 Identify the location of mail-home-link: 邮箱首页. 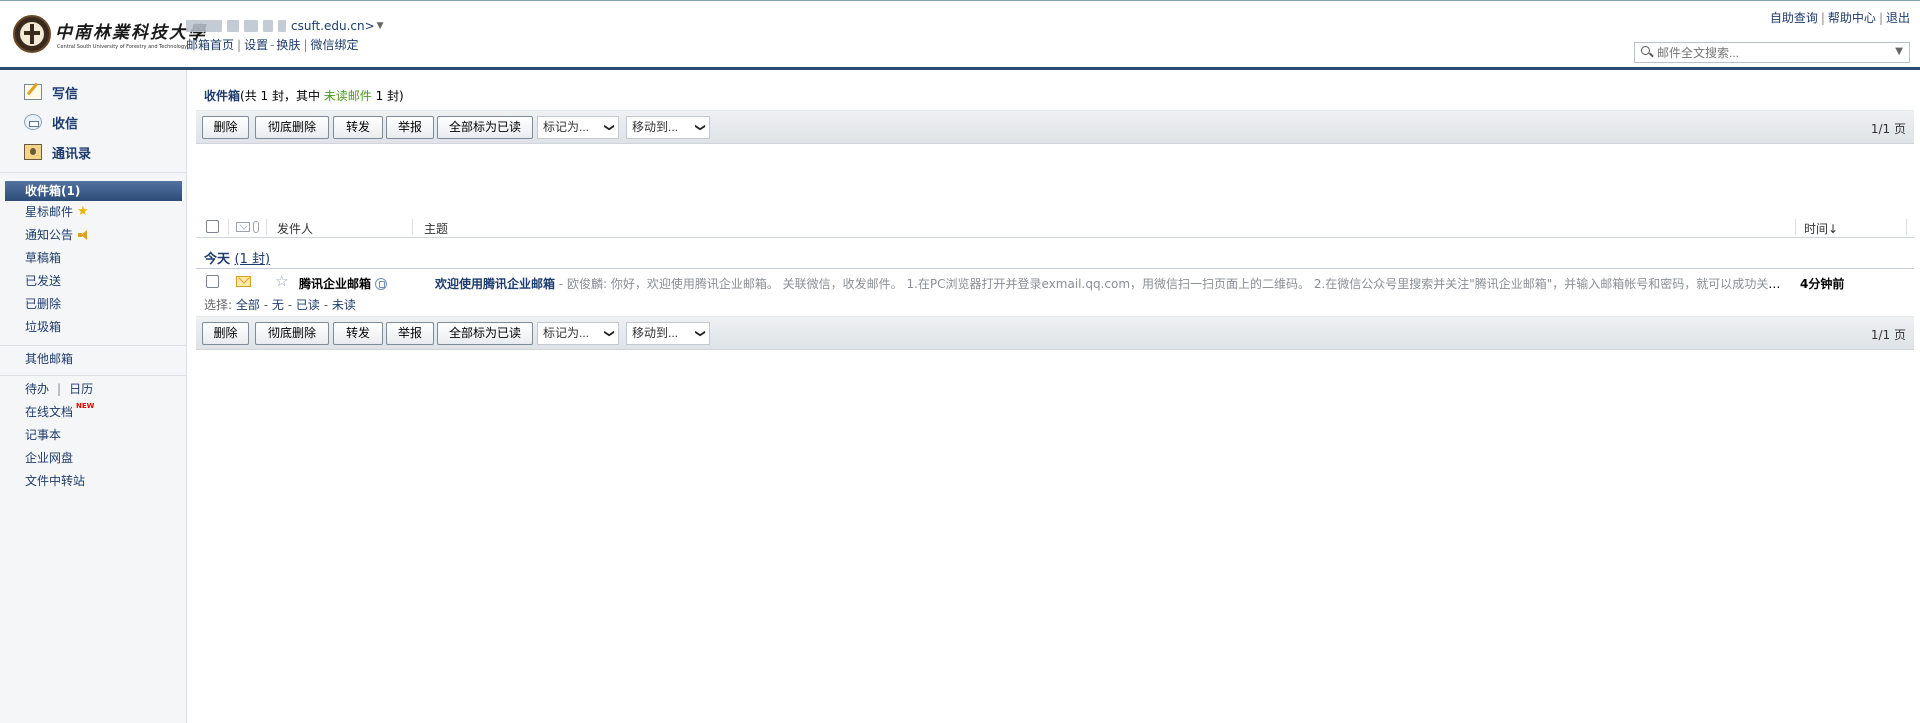
(210, 45).